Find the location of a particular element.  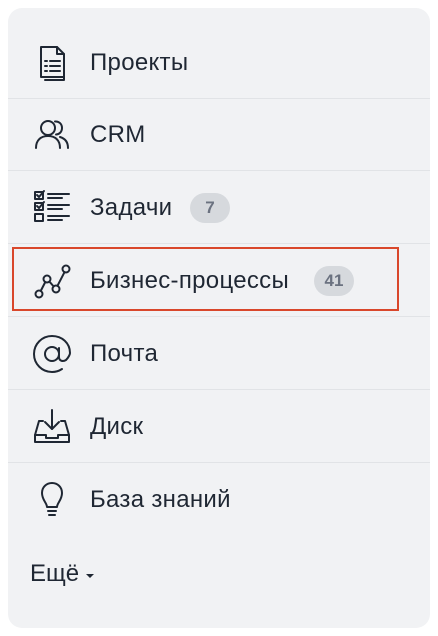

menu-item-disk: Диск is located at coordinates (219, 427).